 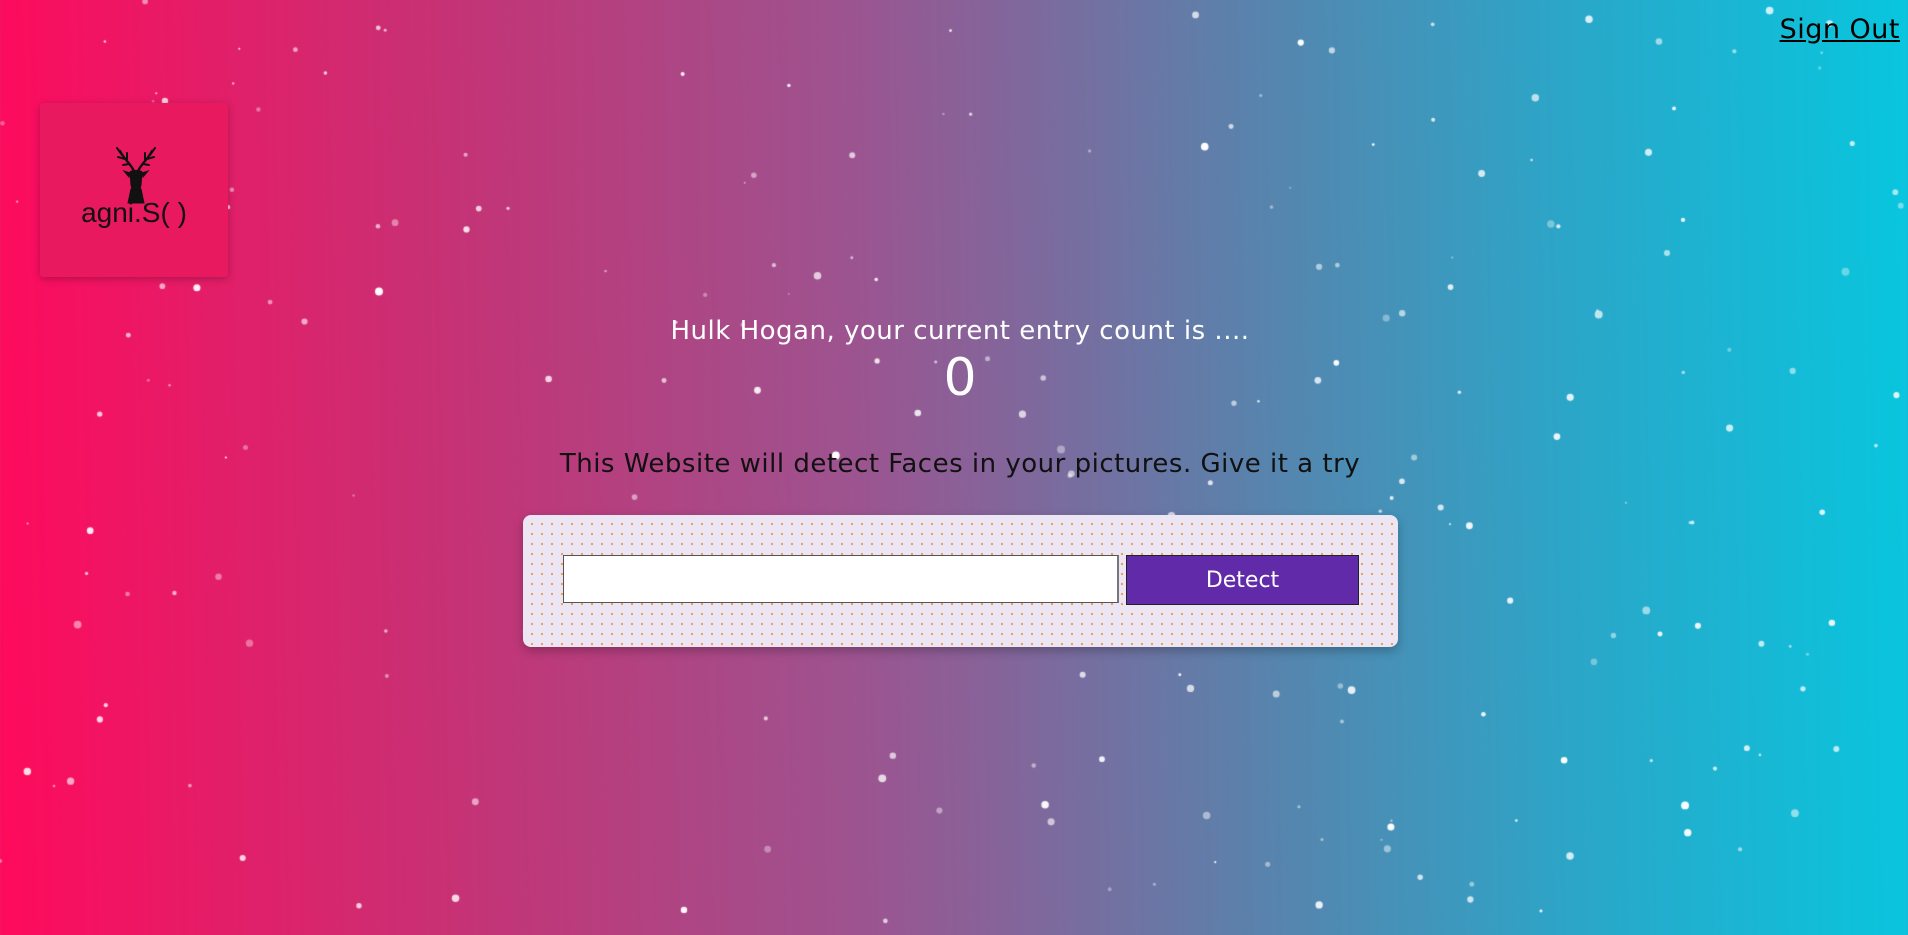 I want to click on entry-count-value: 0, so click(x=960, y=378).